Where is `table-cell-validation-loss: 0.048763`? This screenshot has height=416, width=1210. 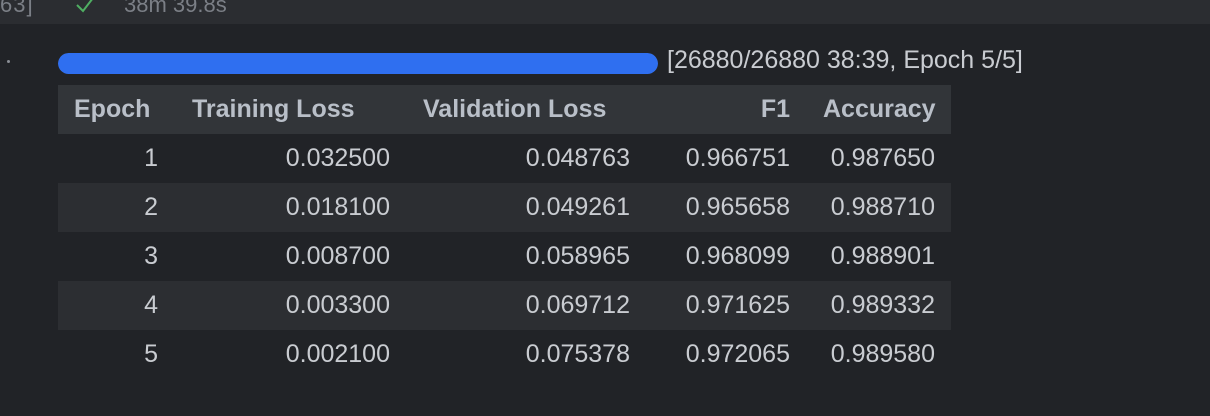 table-cell-validation-loss: 0.048763 is located at coordinates (510, 158).